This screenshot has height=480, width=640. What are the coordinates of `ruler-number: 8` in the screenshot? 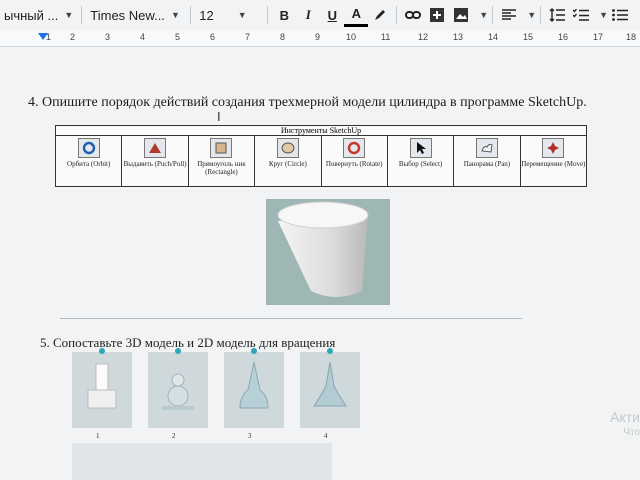 It's located at (283, 37).